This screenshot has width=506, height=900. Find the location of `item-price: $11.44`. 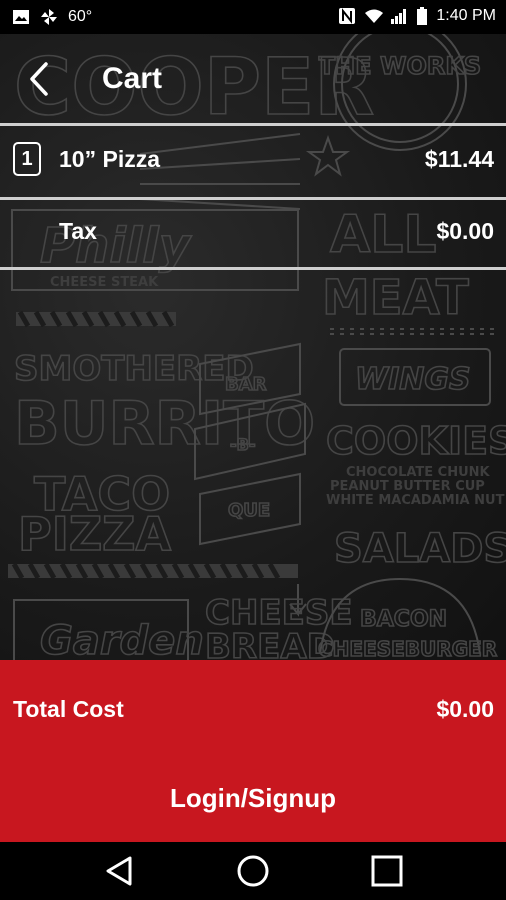

item-price: $11.44 is located at coordinates (459, 159).